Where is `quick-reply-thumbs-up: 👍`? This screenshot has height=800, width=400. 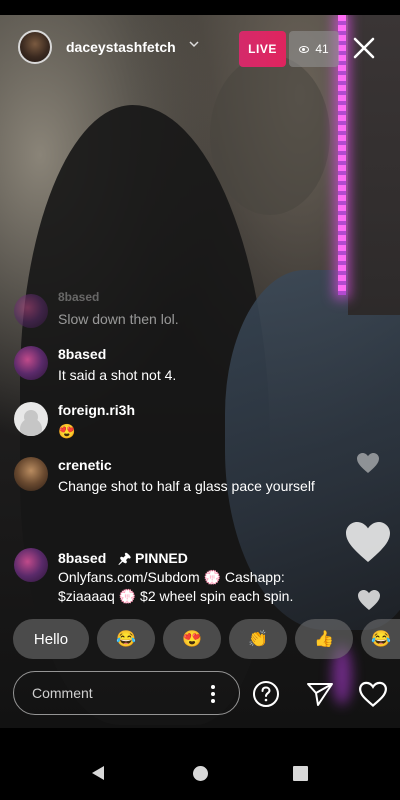 quick-reply-thumbs-up: 👍 is located at coordinates (324, 639).